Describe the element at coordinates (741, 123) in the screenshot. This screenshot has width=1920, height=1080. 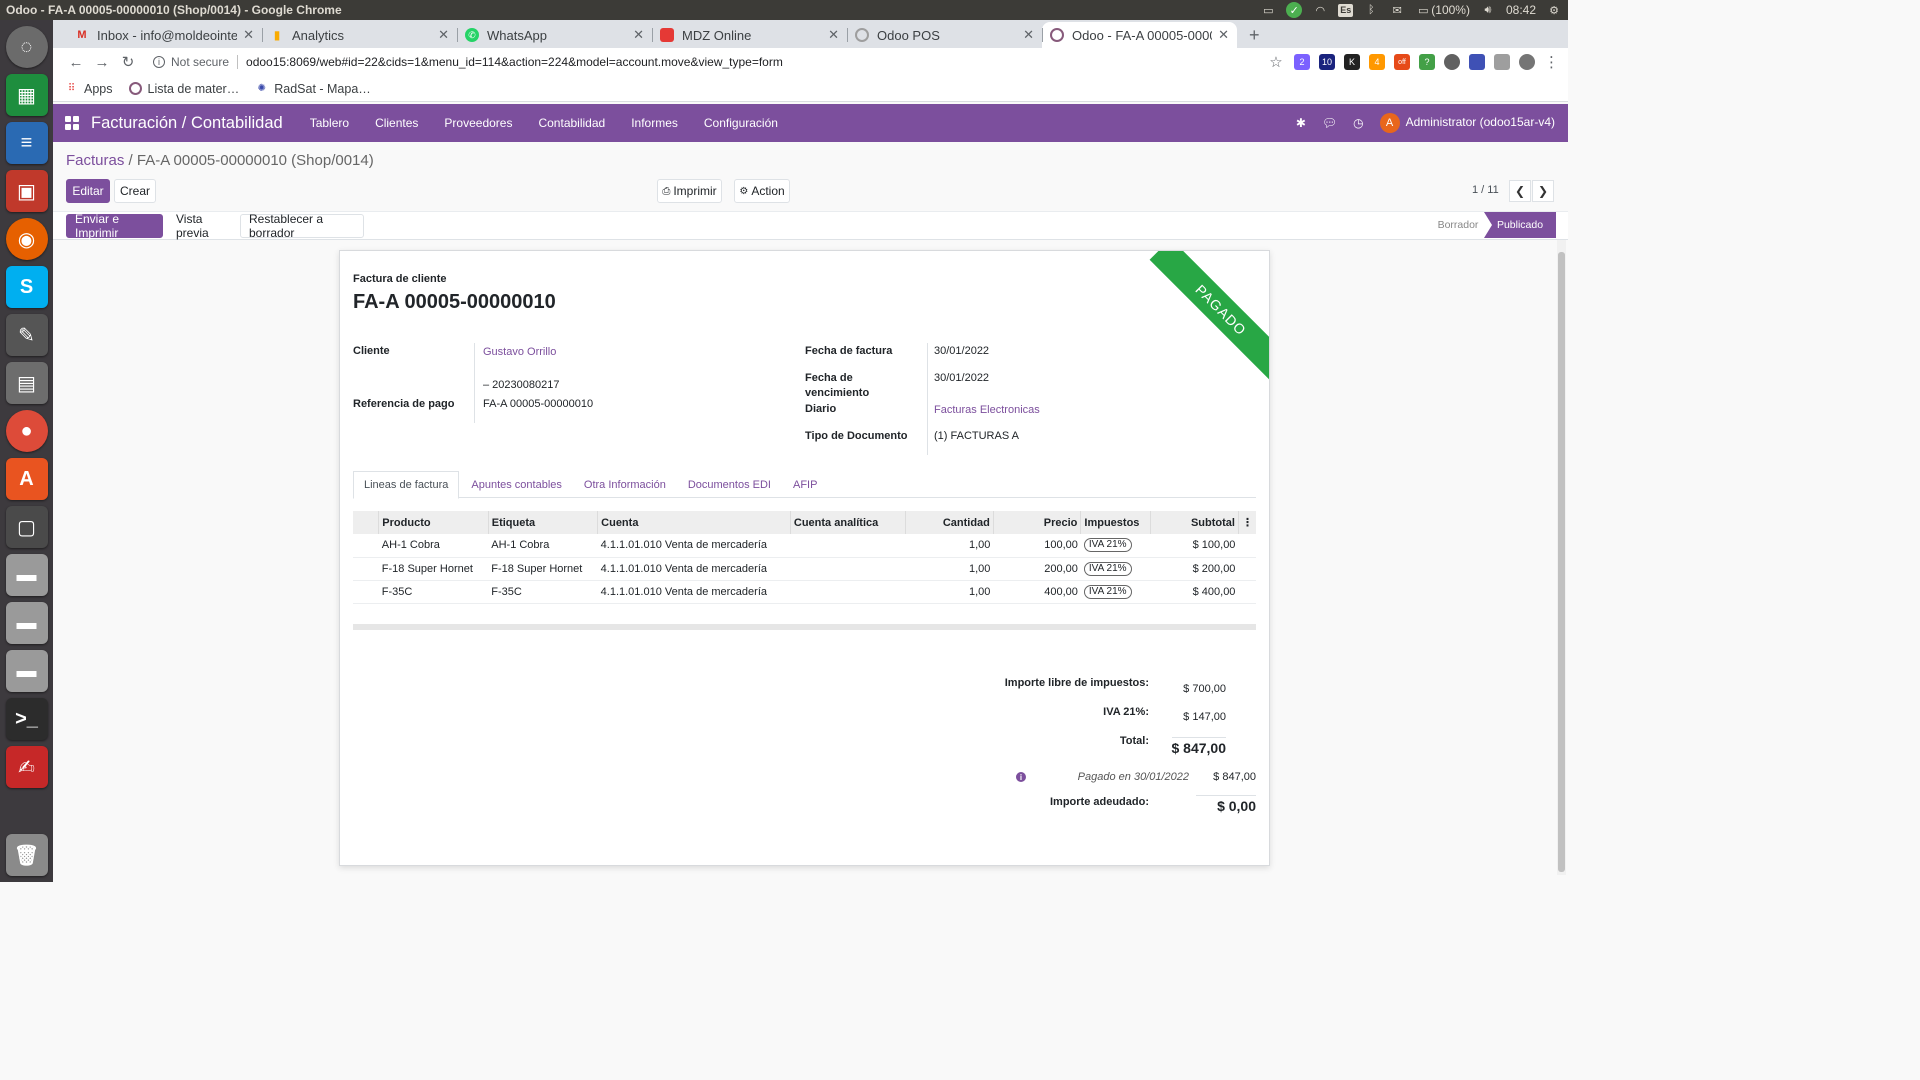
I see `menu-configuracion: Configuración` at that location.